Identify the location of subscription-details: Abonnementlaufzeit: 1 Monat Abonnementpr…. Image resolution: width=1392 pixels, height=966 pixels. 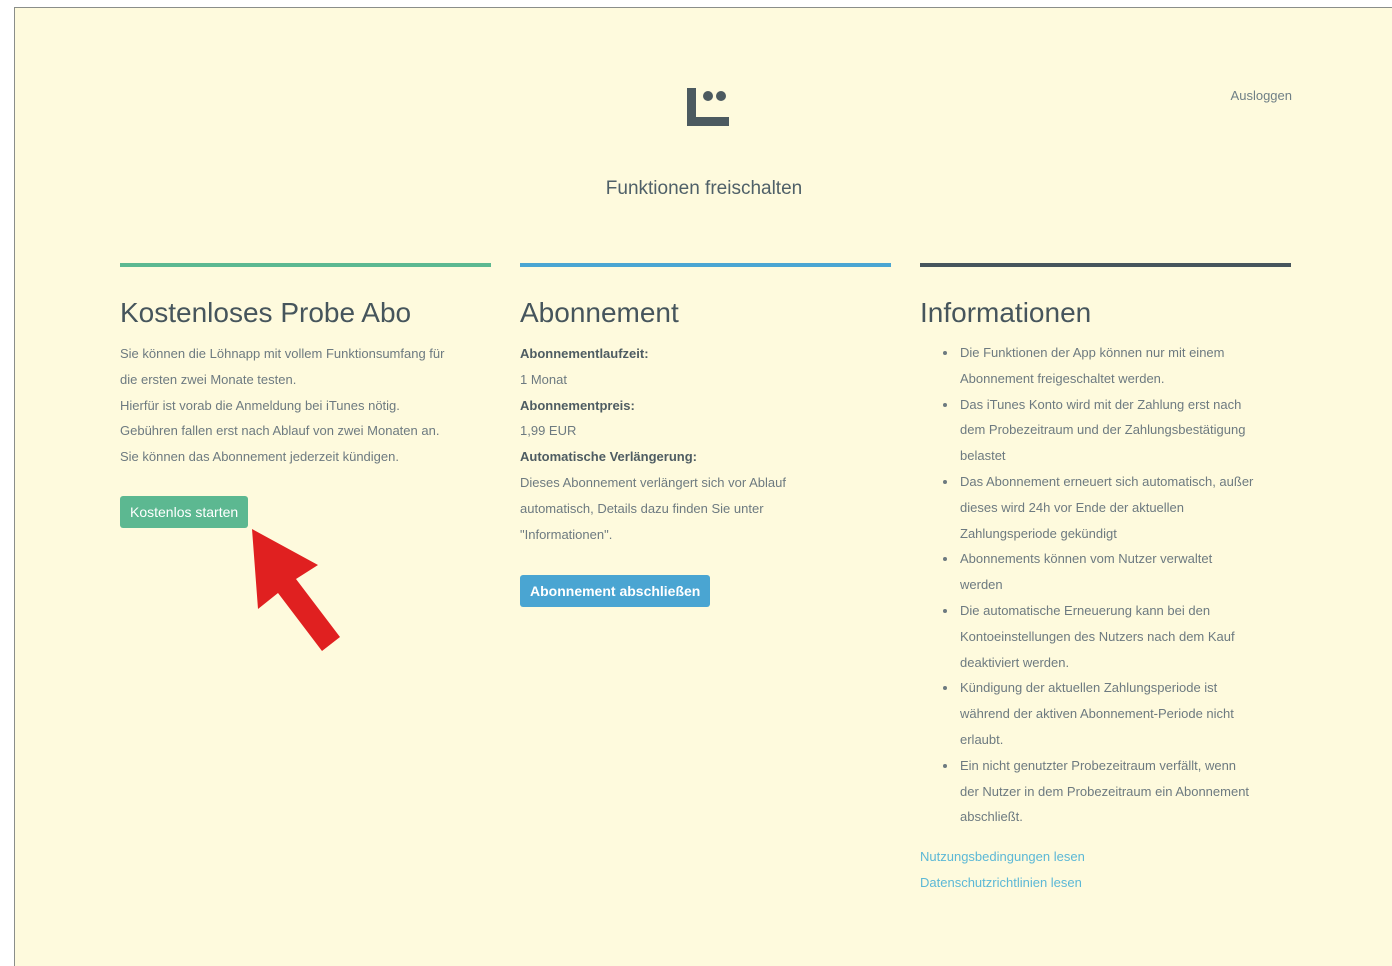
(705, 444).